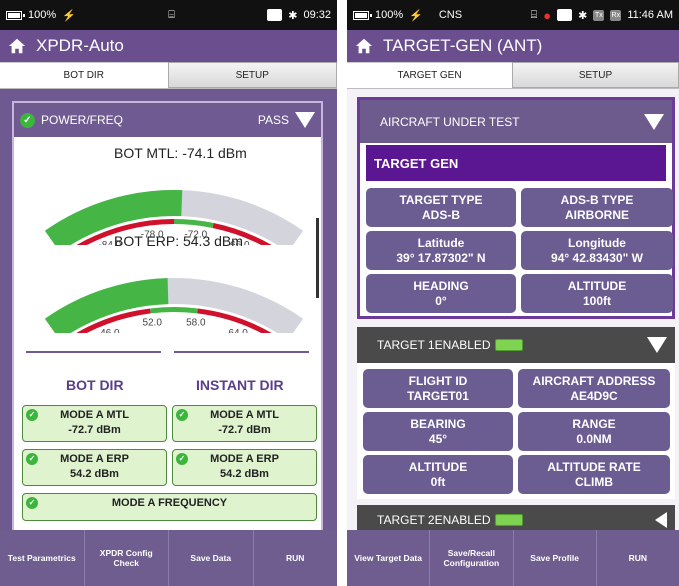  What do you see at coordinates (389, 558) in the screenshot?
I see `view-target-data-button: View Target Data` at bounding box center [389, 558].